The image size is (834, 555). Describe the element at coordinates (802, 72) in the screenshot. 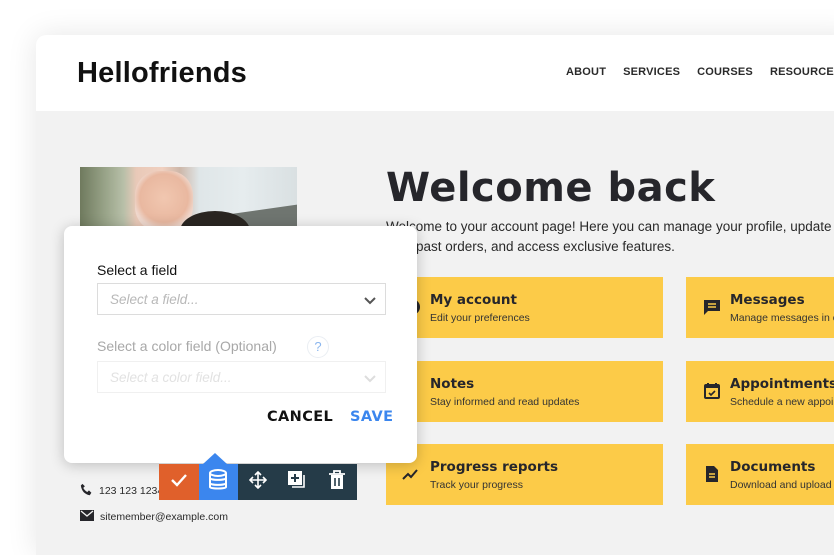

I see `nav-resources: RESOURCES` at that location.